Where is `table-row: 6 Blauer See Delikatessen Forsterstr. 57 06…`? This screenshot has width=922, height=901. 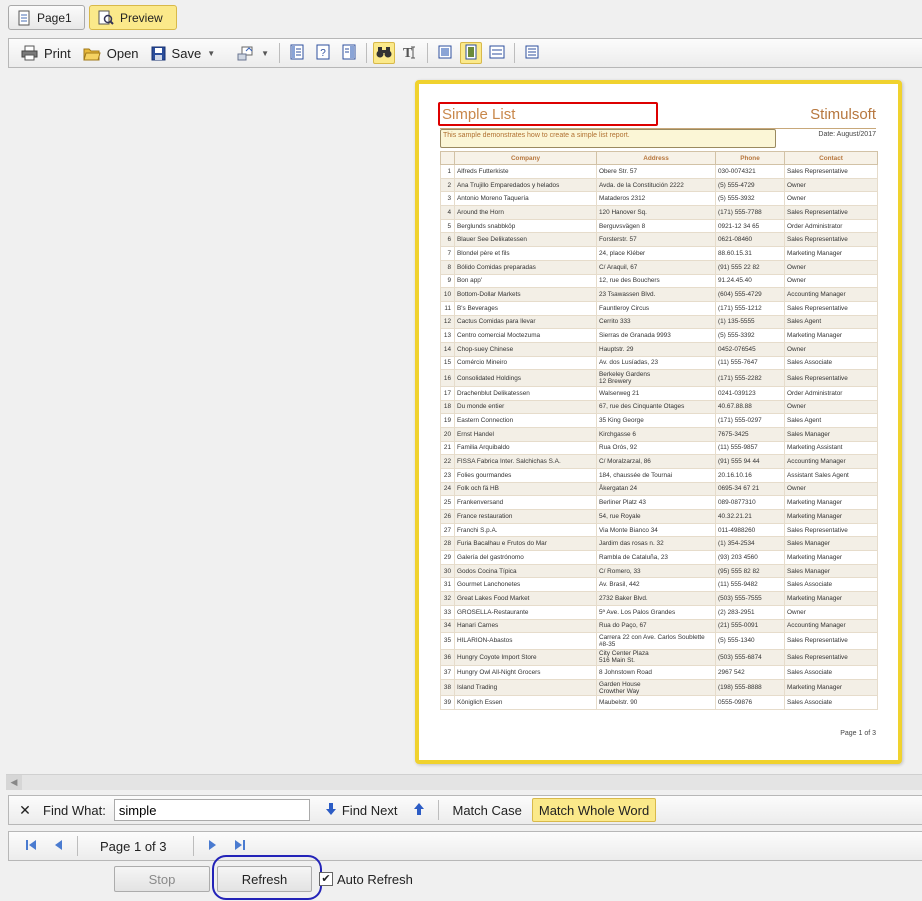 table-row: 6 Blauer See Delikatessen Forsterstr. 57 06… is located at coordinates (659, 240).